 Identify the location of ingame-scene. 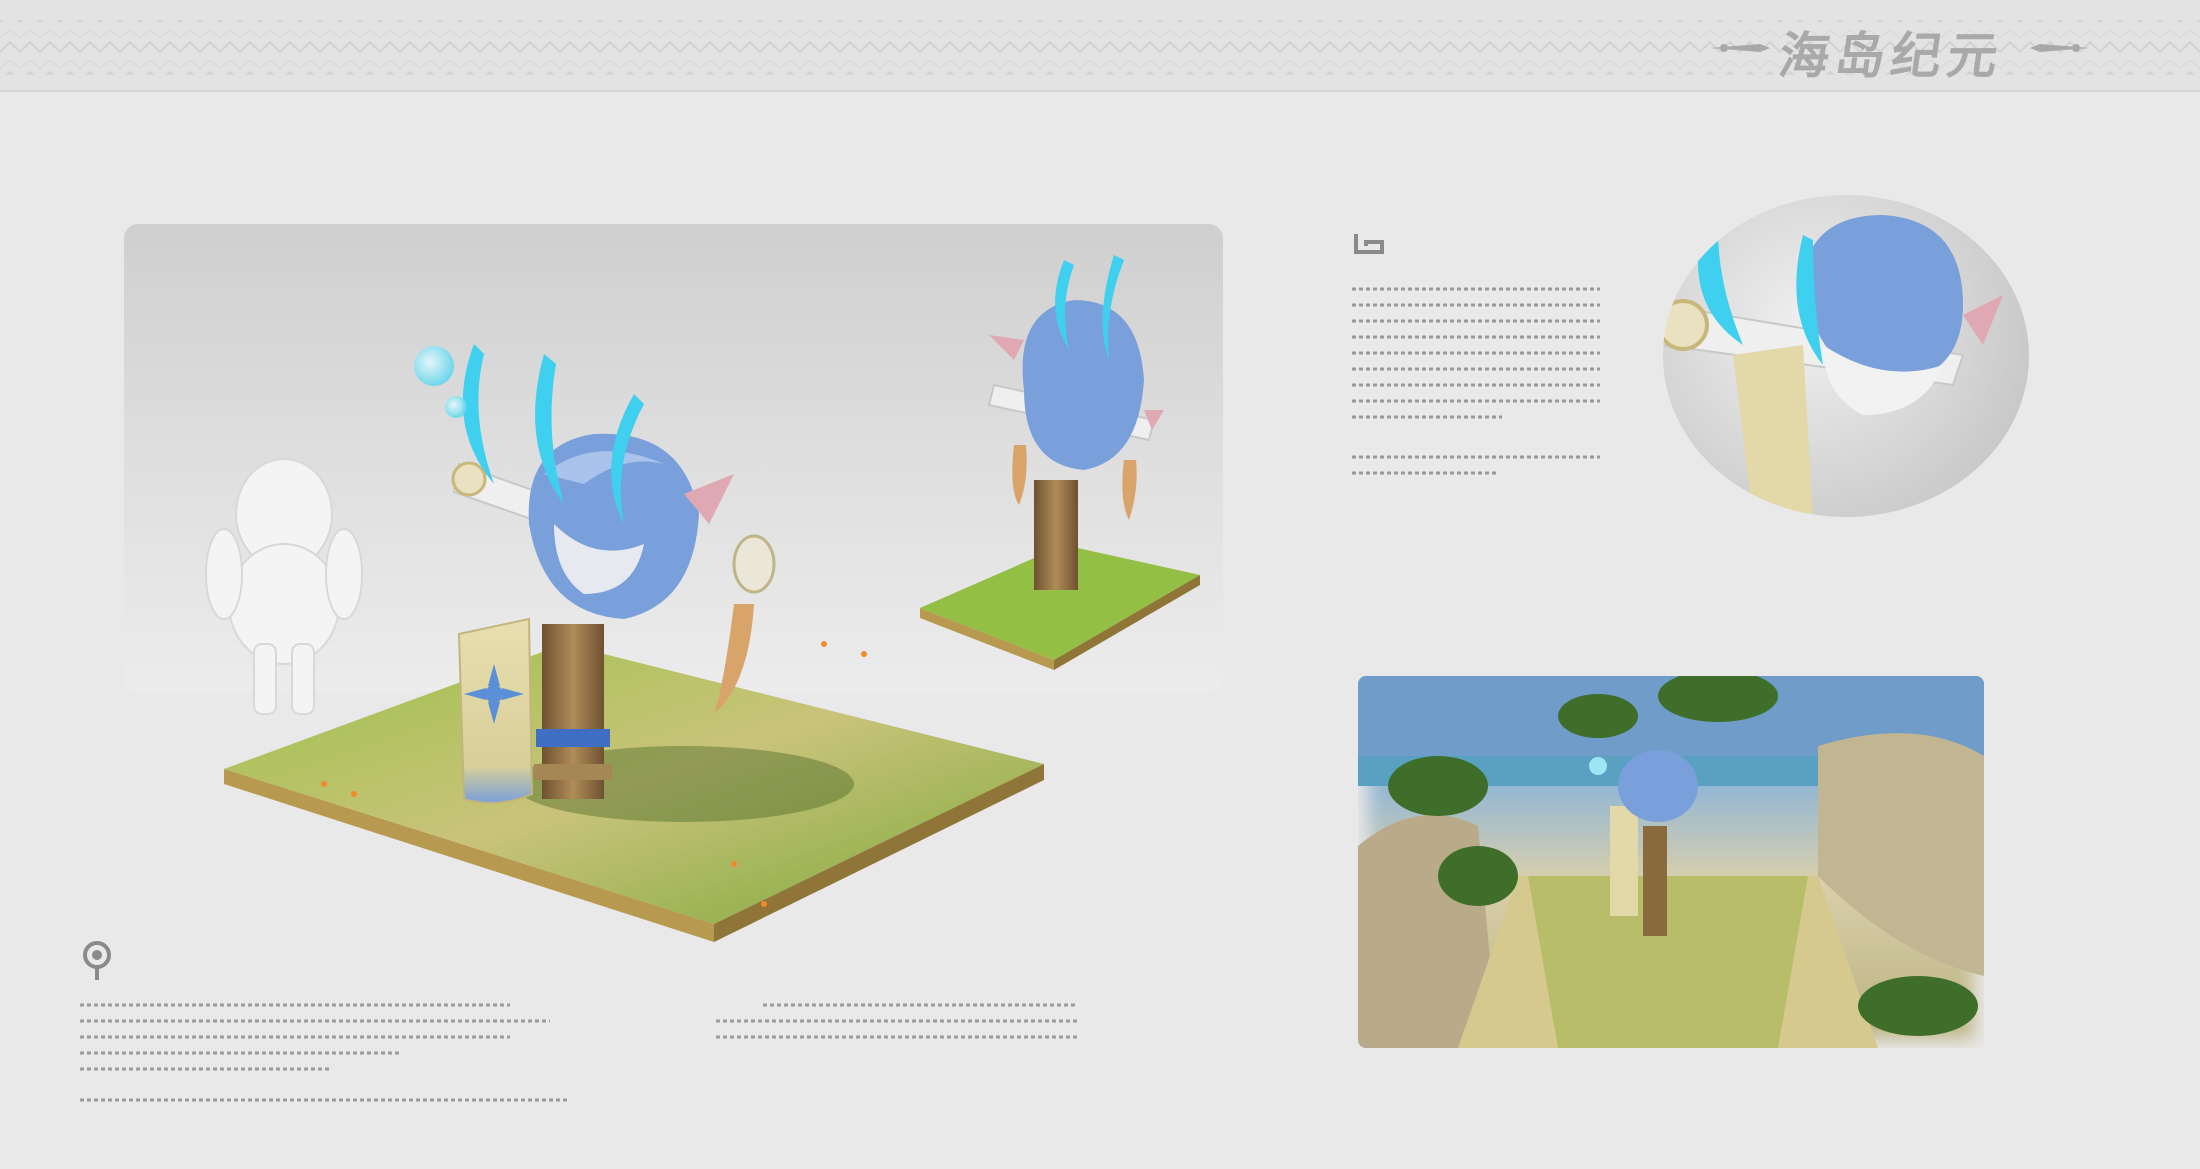
(1671, 862).